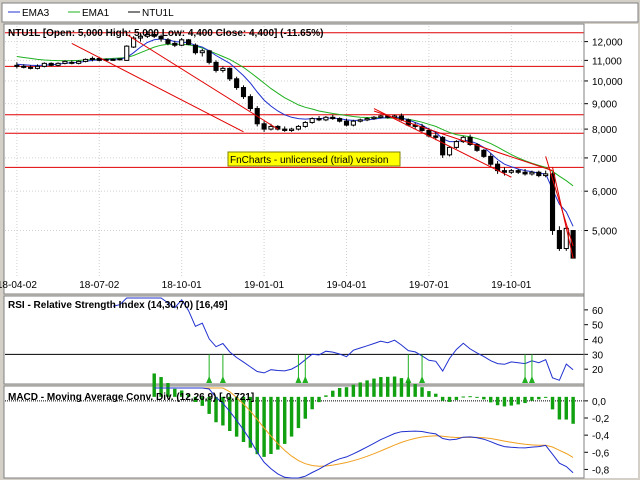 Image resolution: width=640 pixels, height=480 pixels. Describe the element at coordinates (96, 13) in the screenshot. I see `legend-label-ema1: EMA1` at that location.